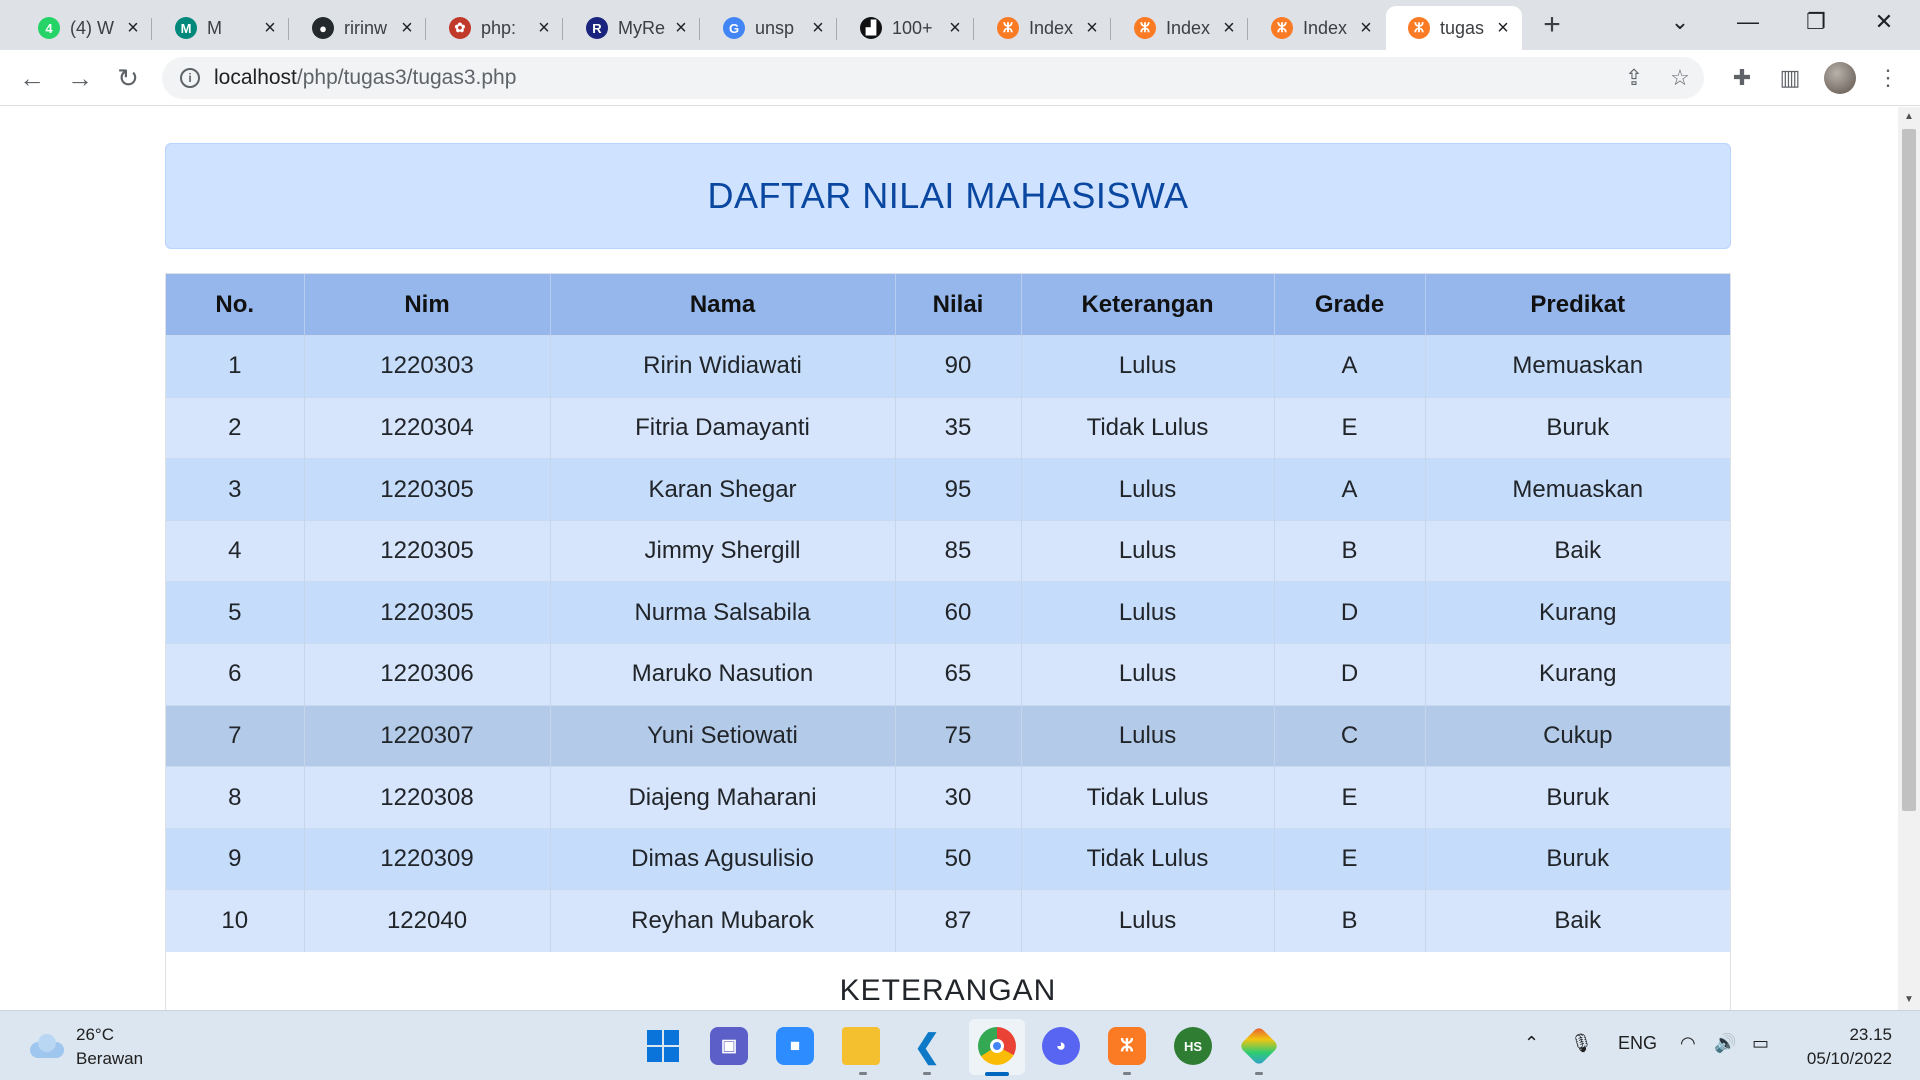 The height and width of the screenshot is (1080, 1920). I want to click on tab-title: (4) W, so click(92, 27).